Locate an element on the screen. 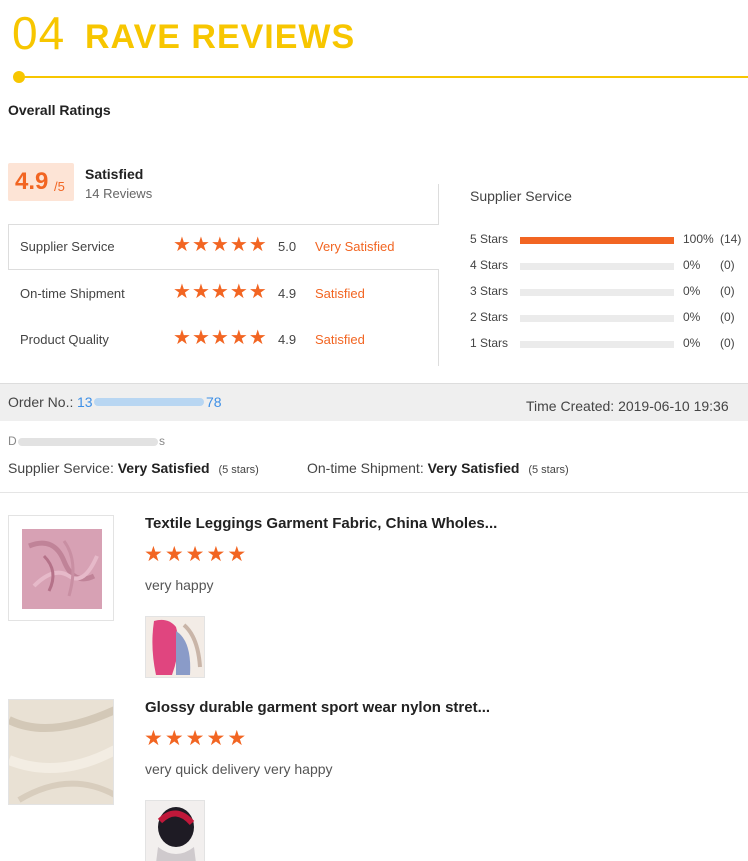  feedback-label: On-time Shipment: is located at coordinates (365, 468).